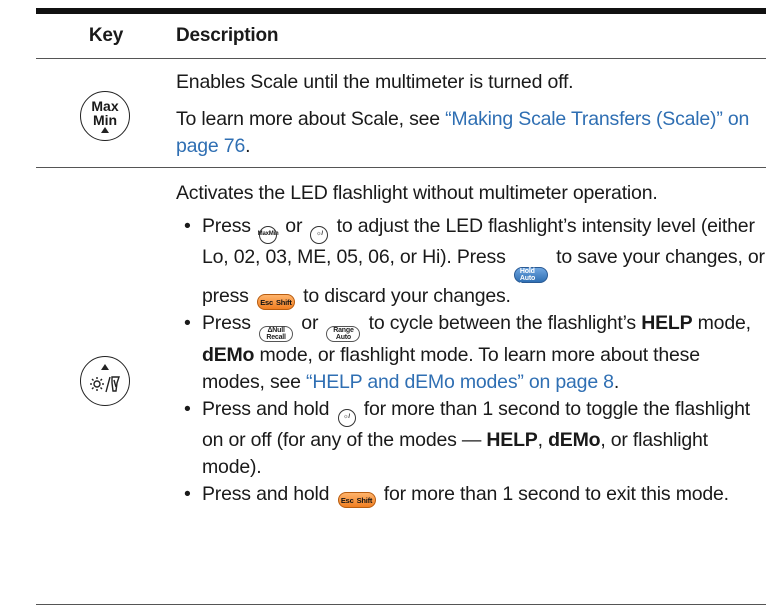 This screenshot has height=605, width=767. I want to click on header-key: Key, so click(106, 35).